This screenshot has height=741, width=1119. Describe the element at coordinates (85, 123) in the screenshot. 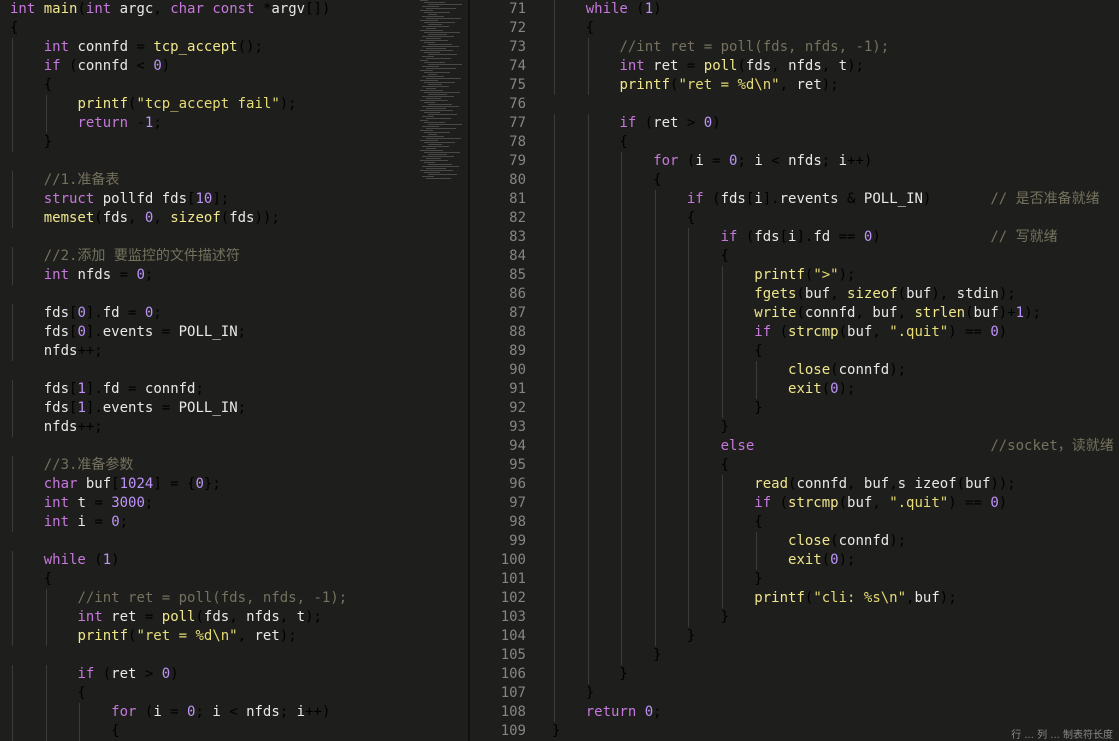

I see `left-code-line: return -1;` at that location.